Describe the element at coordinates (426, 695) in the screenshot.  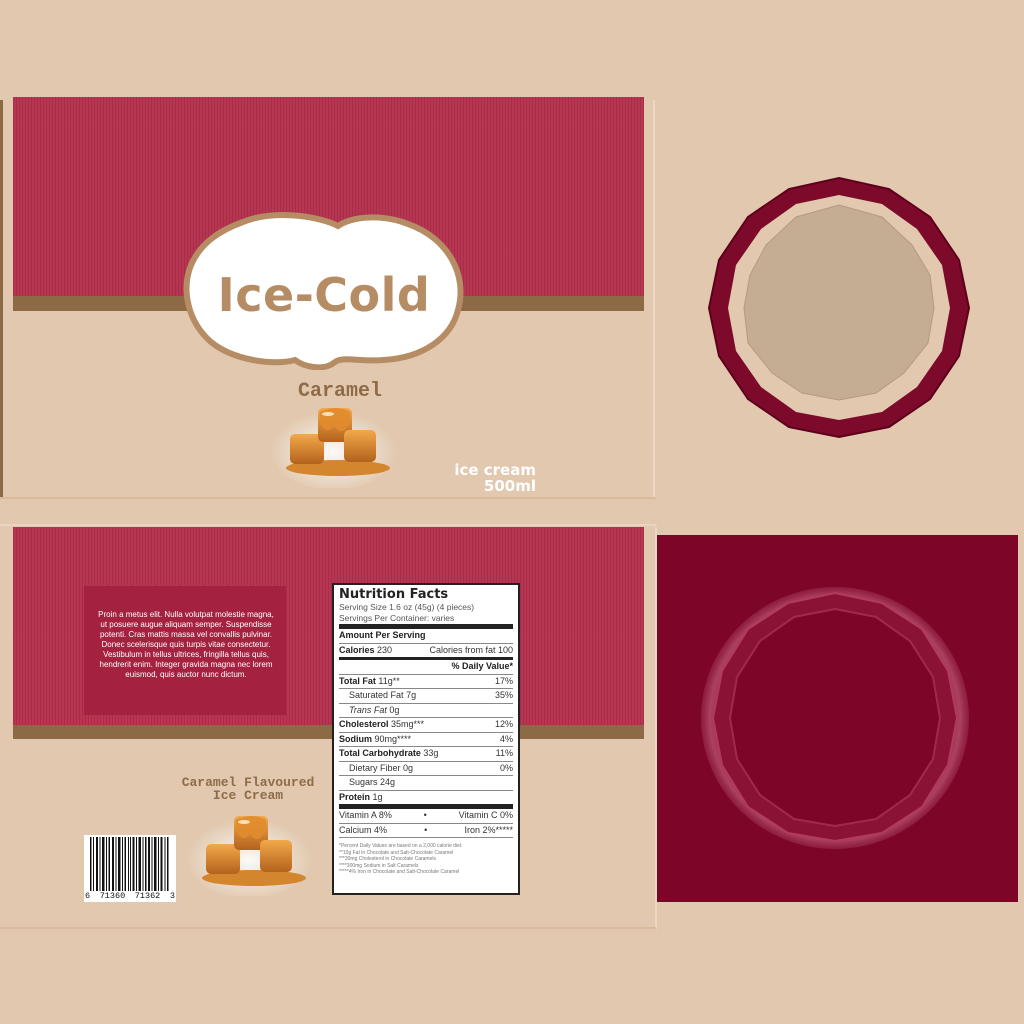
I see `nutrient-row: Saturated Fat 7g 35%` at that location.